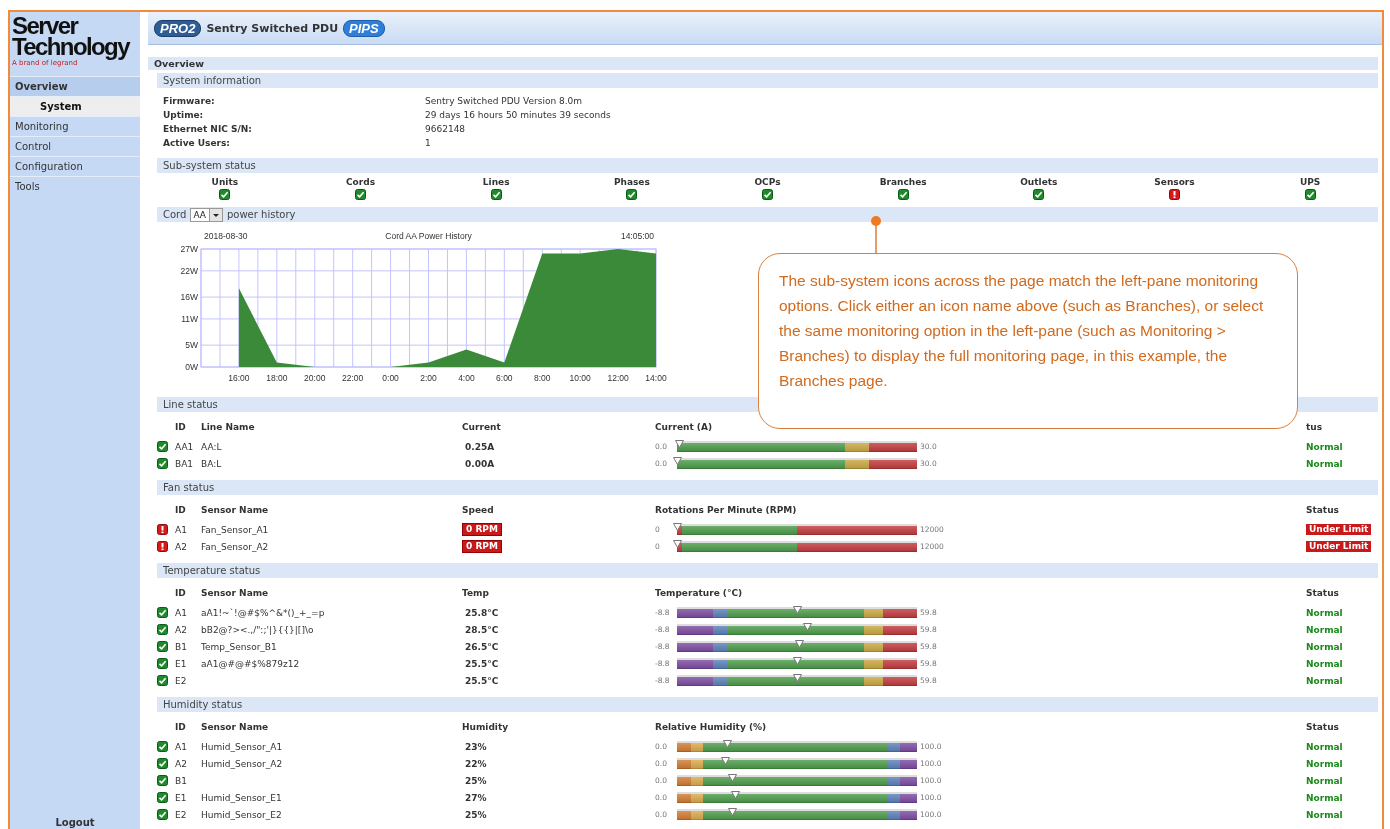  Describe the element at coordinates (212, 446) in the screenshot. I see `name-cell-text: AA:L` at that location.